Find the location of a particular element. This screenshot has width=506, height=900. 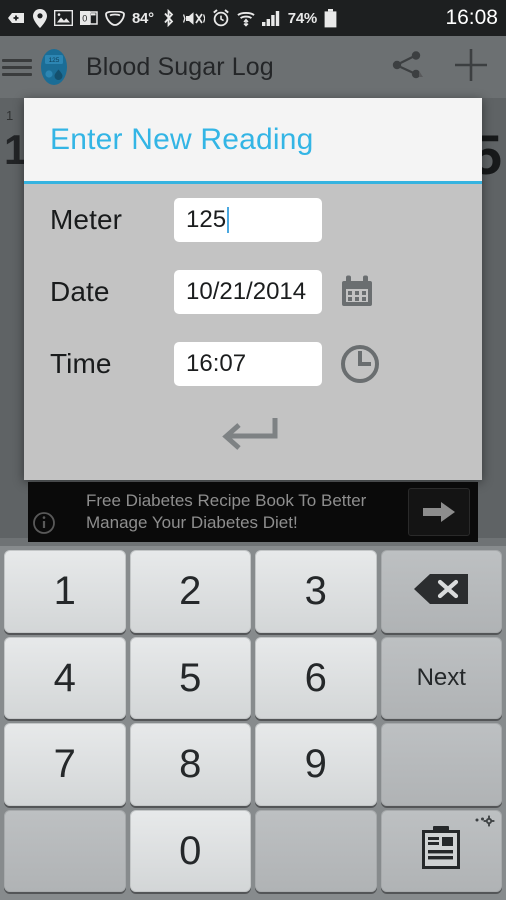

status-bar: 0 84° 74% 16:08 is located at coordinates (253, 18).